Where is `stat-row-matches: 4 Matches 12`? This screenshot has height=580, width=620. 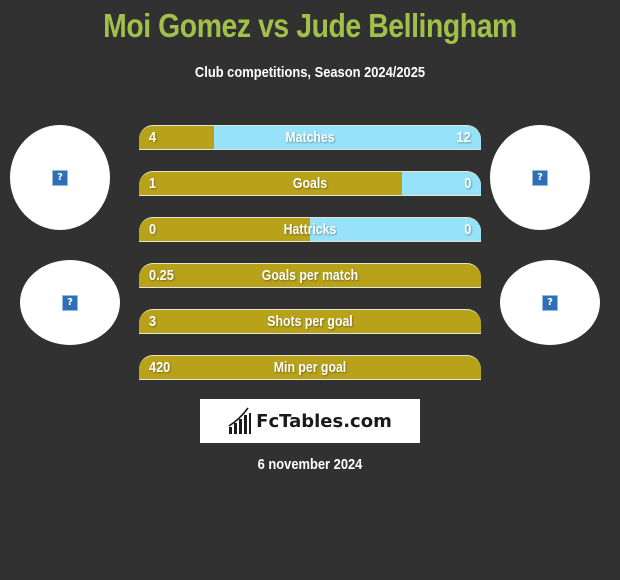 stat-row-matches: 4 Matches 12 is located at coordinates (310, 137).